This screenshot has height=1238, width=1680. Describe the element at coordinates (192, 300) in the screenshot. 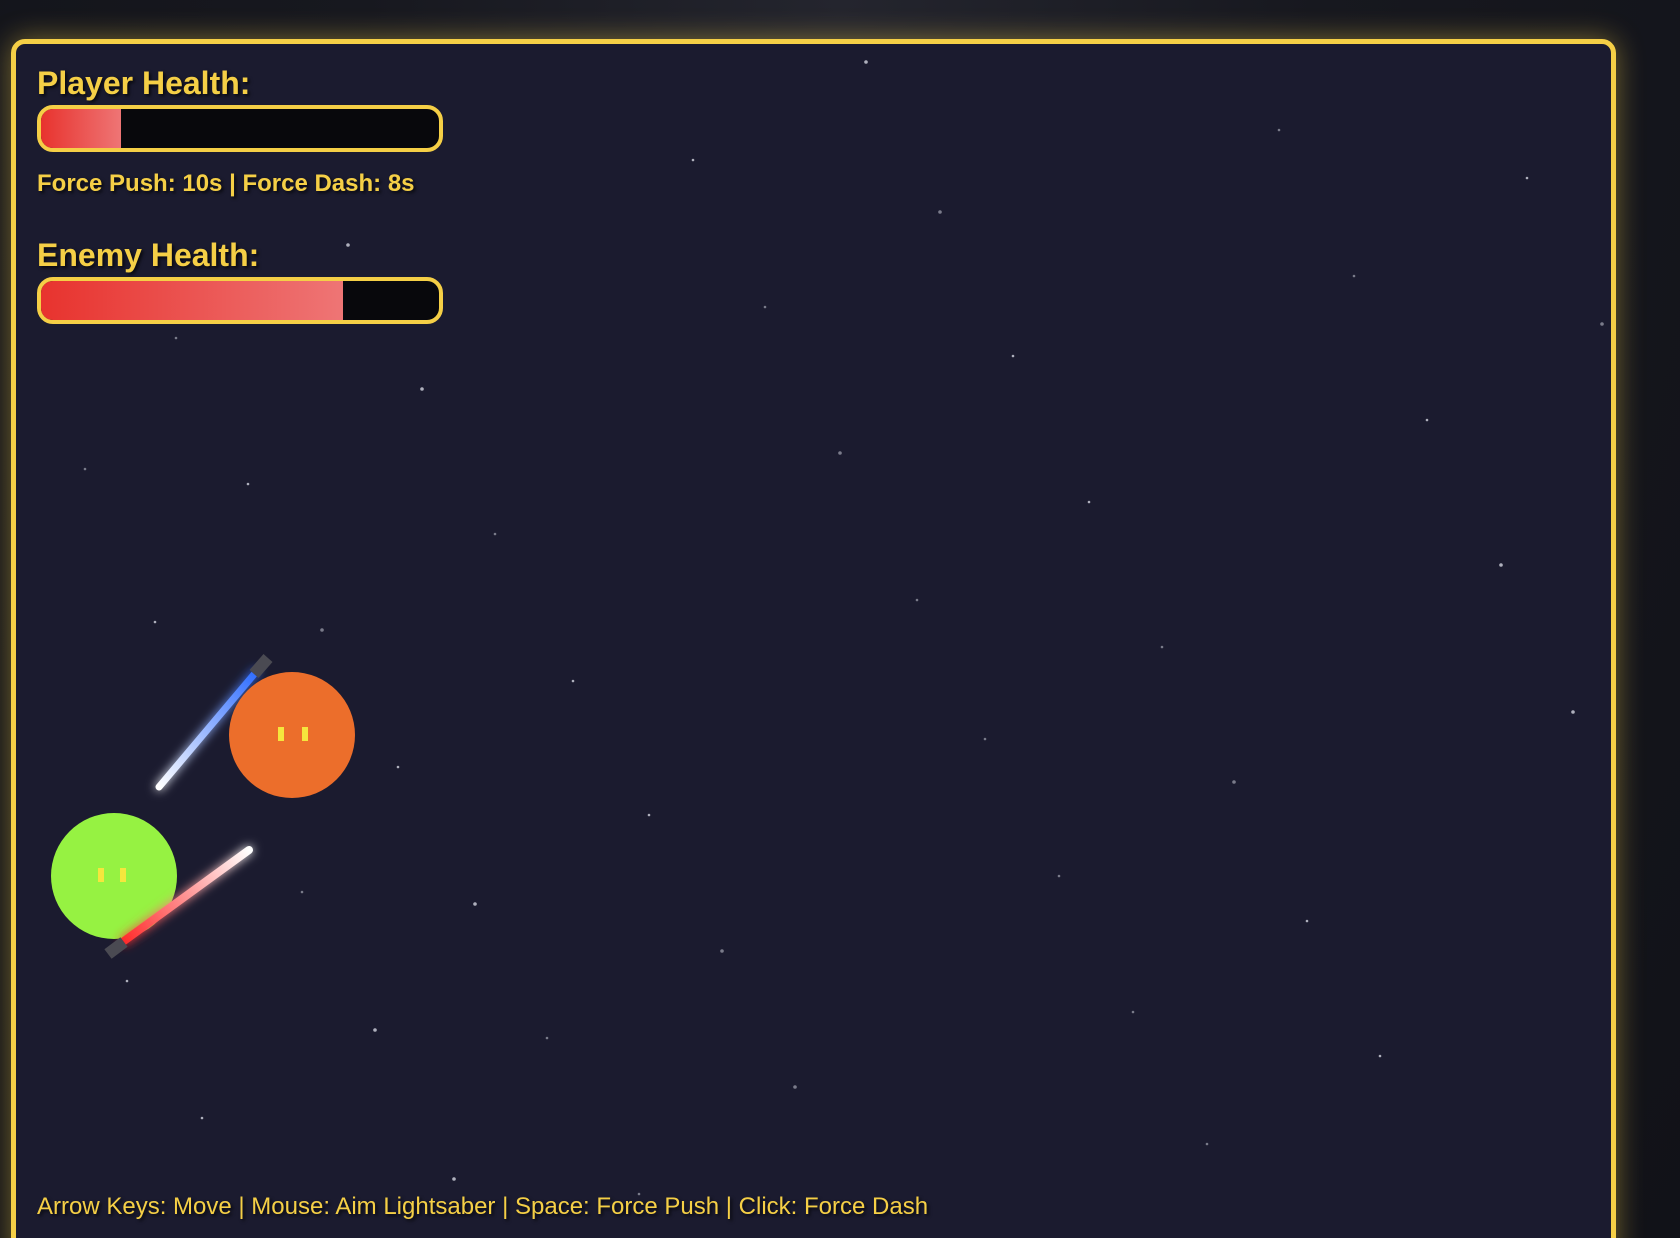

I see `enemy-health-fill` at that location.